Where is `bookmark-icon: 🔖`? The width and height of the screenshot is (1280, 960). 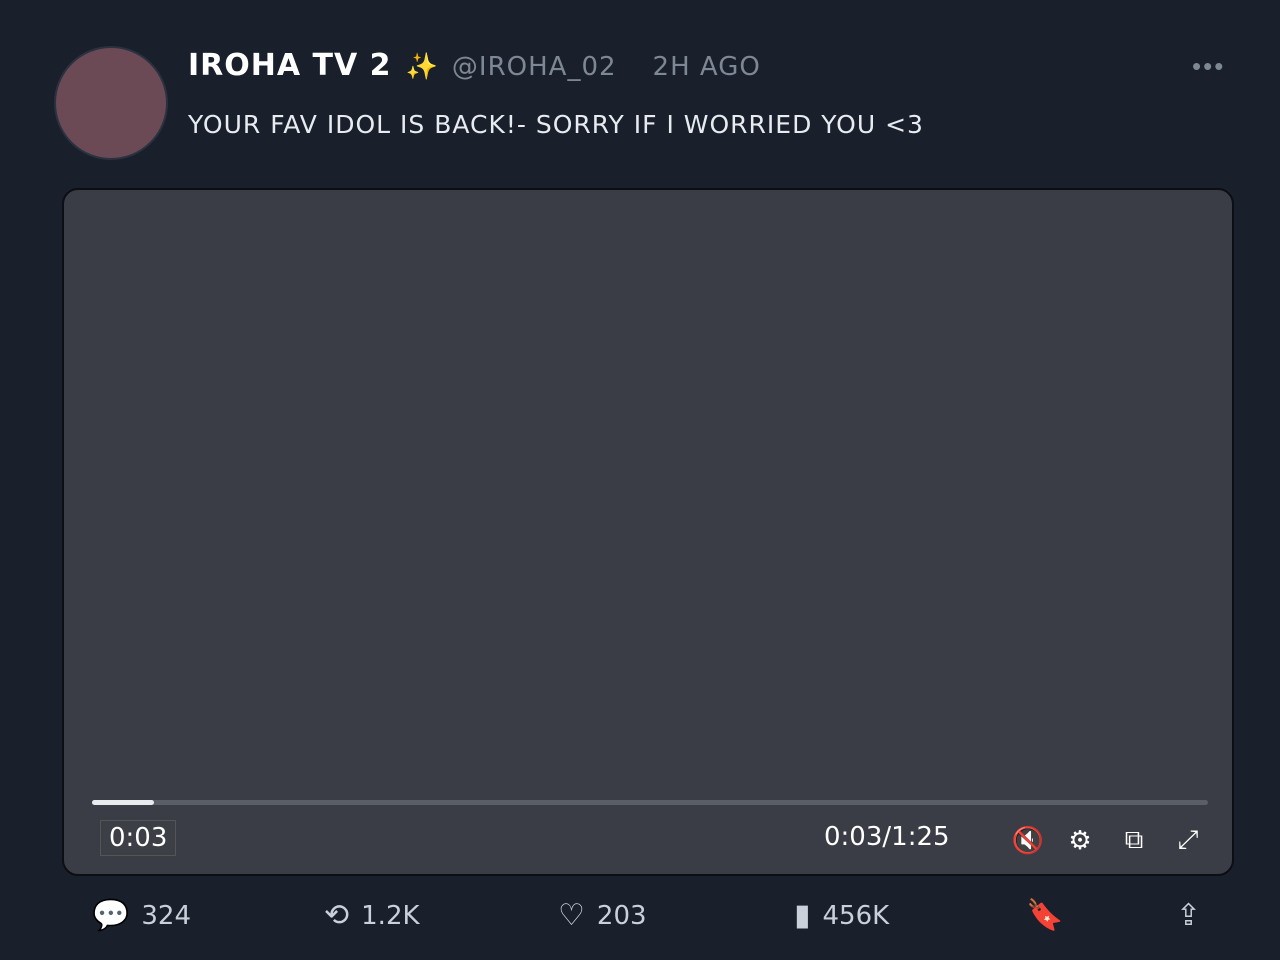
bookmark-icon: 🔖 is located at coordinates (1045, 915).